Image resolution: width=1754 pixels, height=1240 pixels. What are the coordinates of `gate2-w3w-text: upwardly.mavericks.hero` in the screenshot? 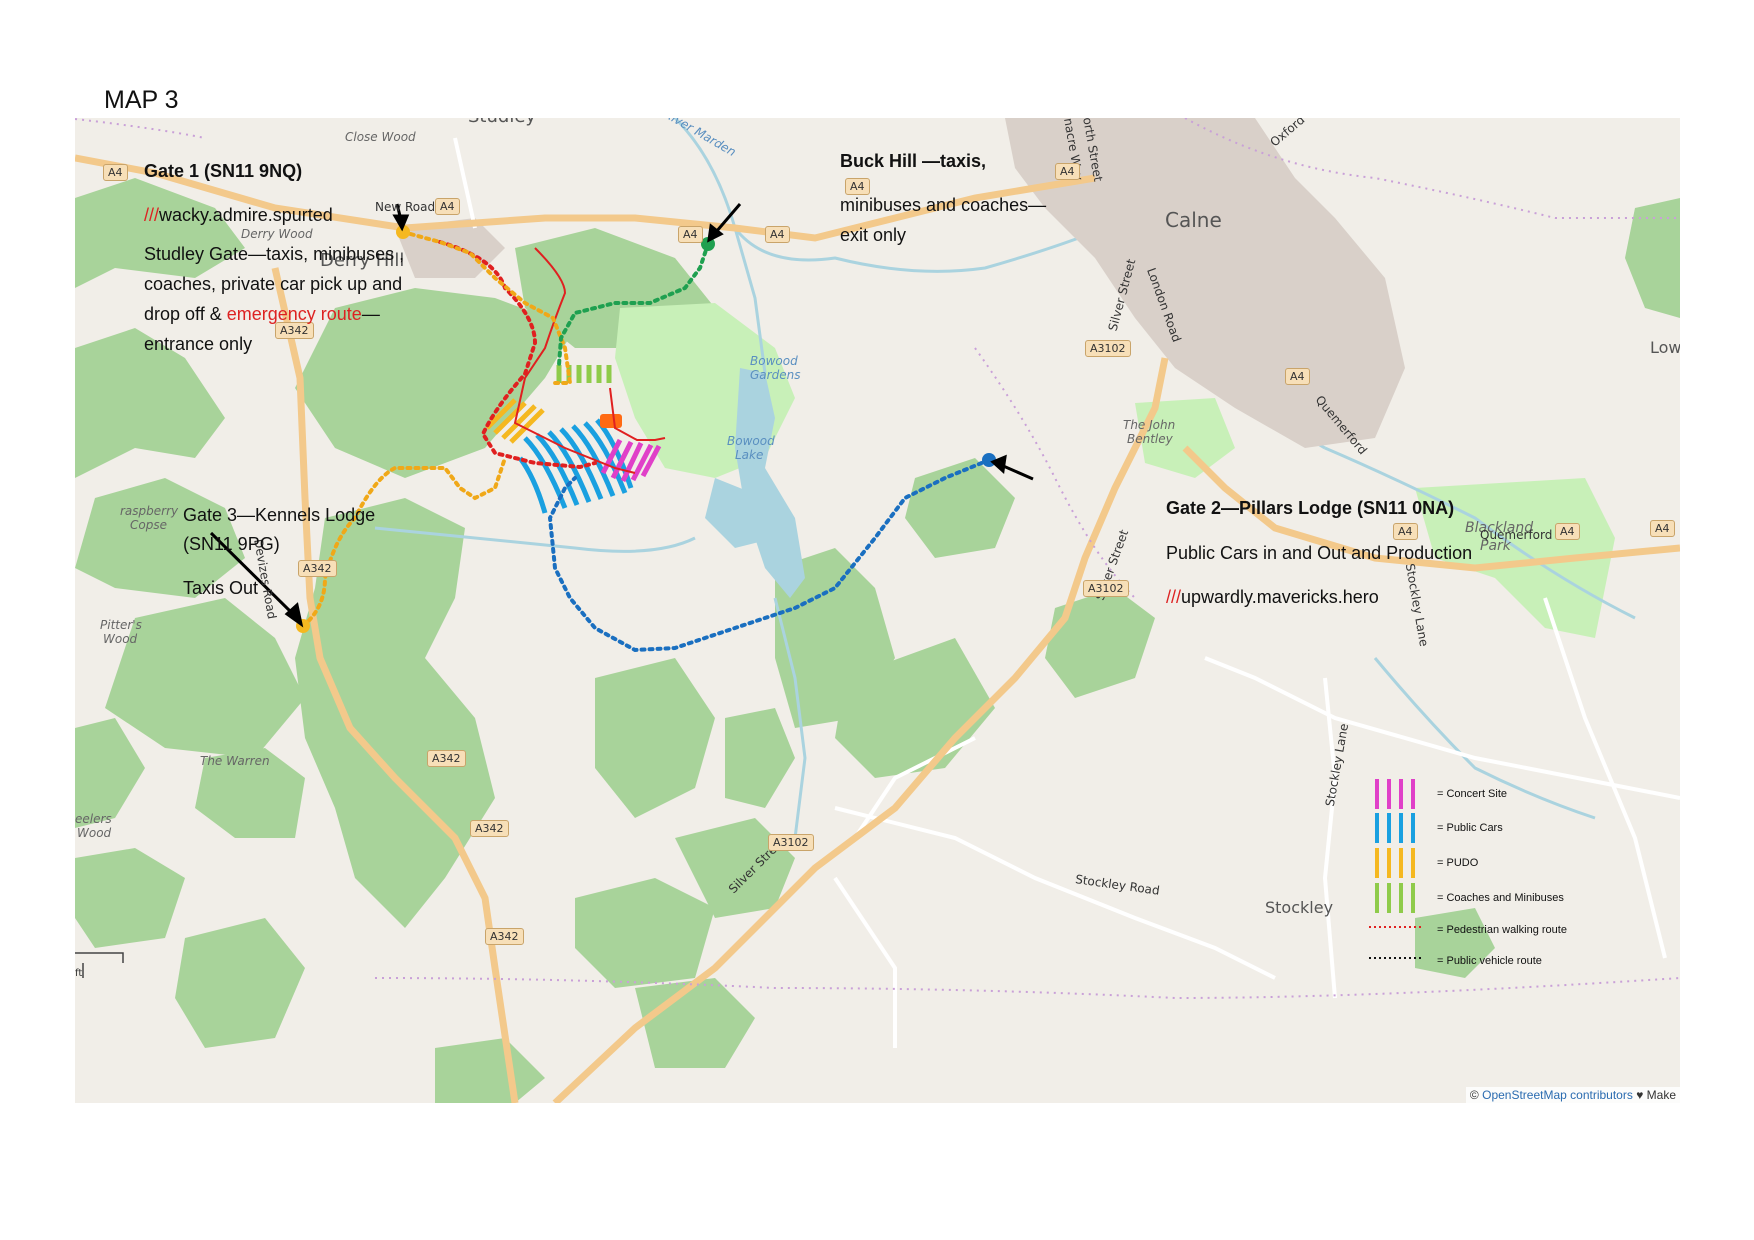 It's located at (1280, 597).